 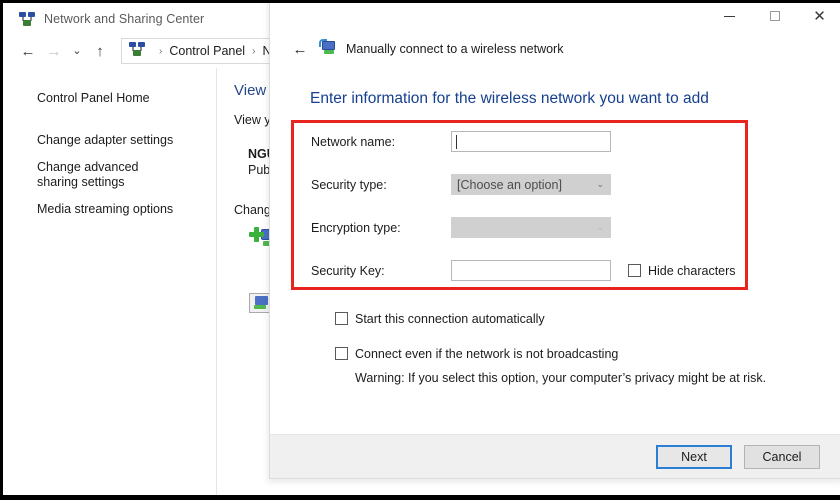 I want to click on network-name-label: Network name:, so click(x=353, y=141).